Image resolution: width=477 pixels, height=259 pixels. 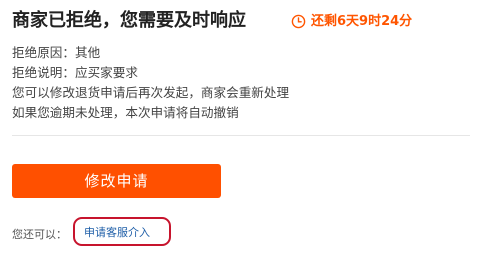 What do you see at coordinates (125, 112) in the screenshot?
I see `auto-cancel-hint: 如果您逾期未处理，本次申请将自动撤销` at bounding box center [125, 112].